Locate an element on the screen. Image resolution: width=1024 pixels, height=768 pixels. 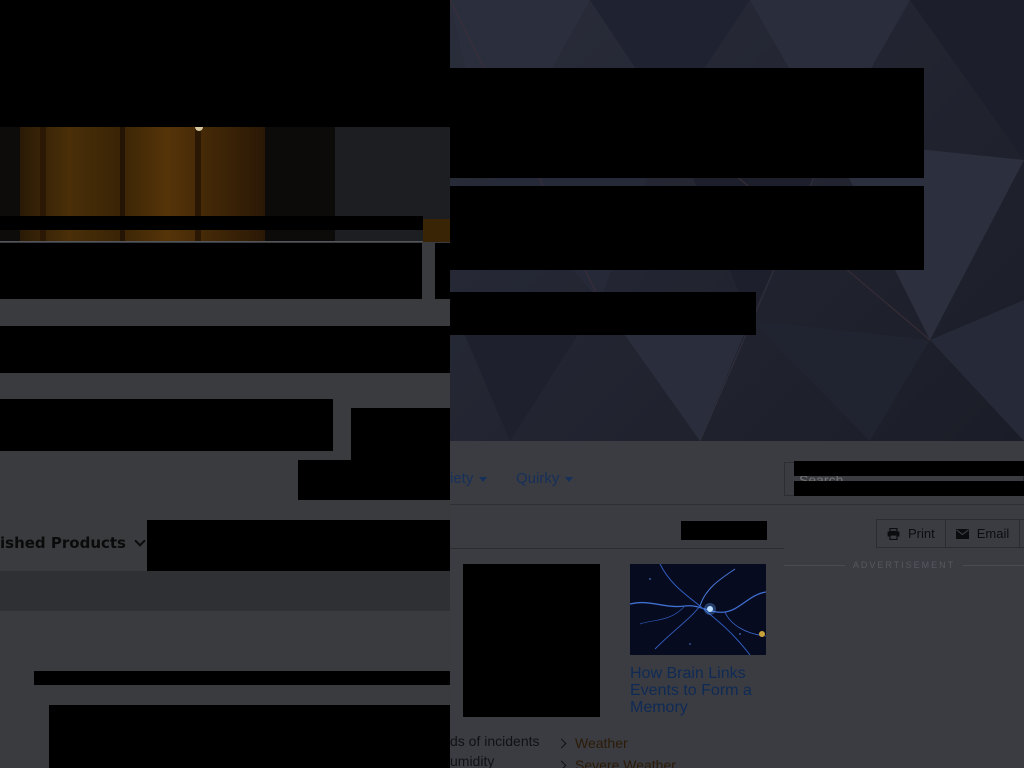
nav-item-label: iety is located at coordinates (462, 478).